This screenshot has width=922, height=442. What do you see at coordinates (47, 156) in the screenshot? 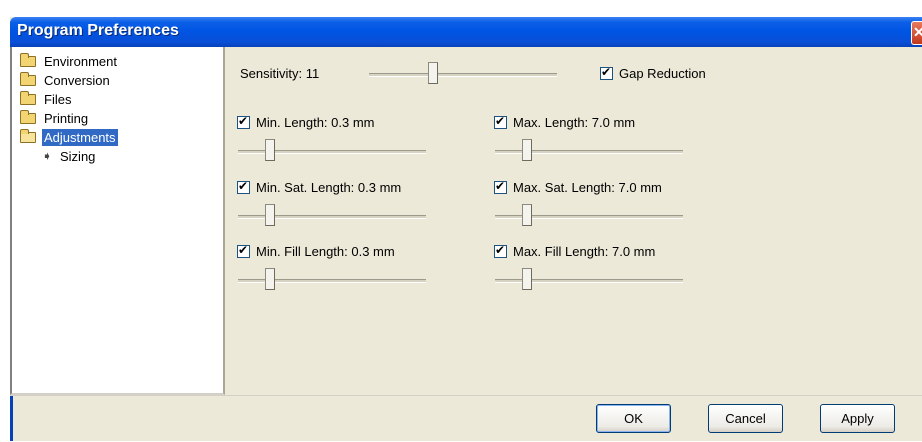
I see `arrow-right-icon: ➧` at bounding box center [47, 156].